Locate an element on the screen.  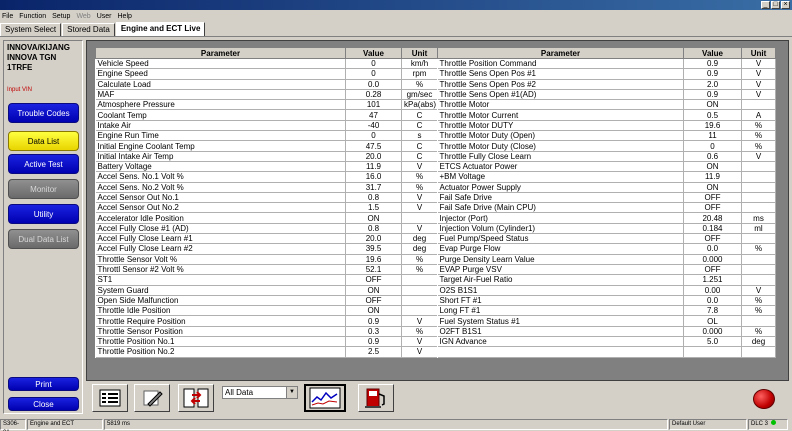
parameter-cell: Accel Fully Close #1 (AD) is located at coordinates (220, 229).